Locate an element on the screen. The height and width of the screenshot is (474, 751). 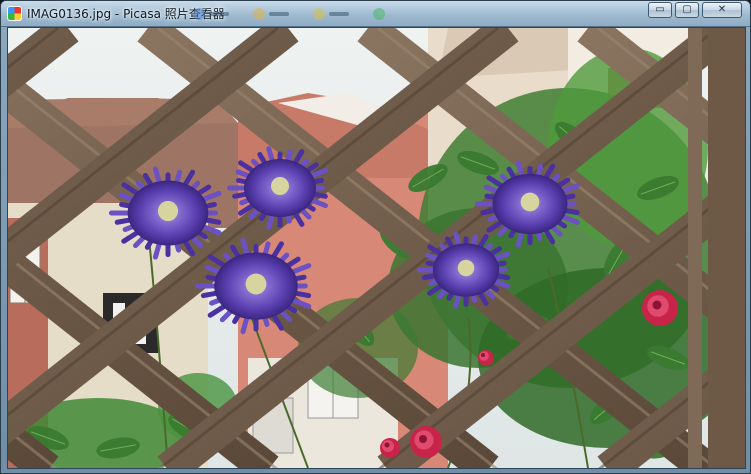
maximize-icon: ▢ is located at coordinates (687, 9).